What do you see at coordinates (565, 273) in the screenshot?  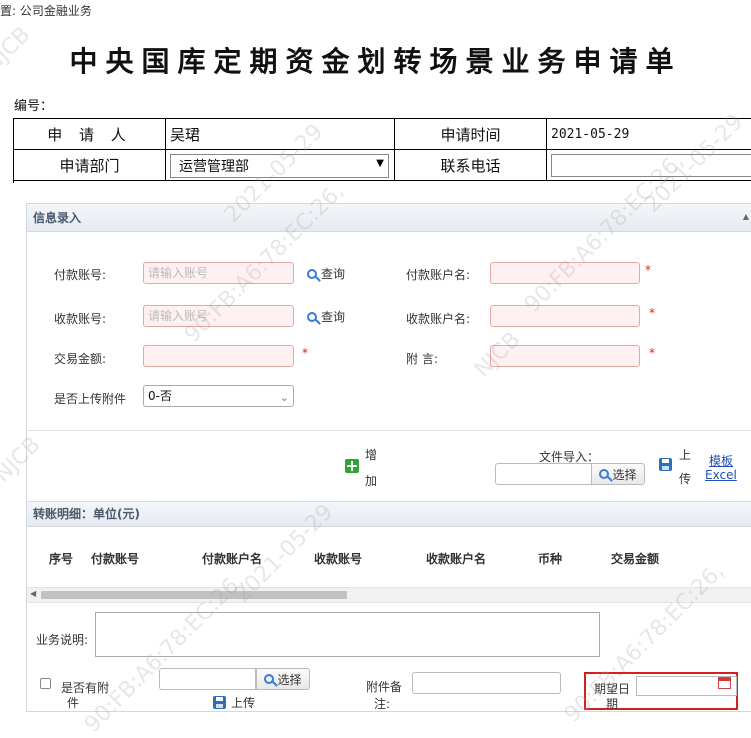 I see `payer-name-input` at bounding box center [565, 273].